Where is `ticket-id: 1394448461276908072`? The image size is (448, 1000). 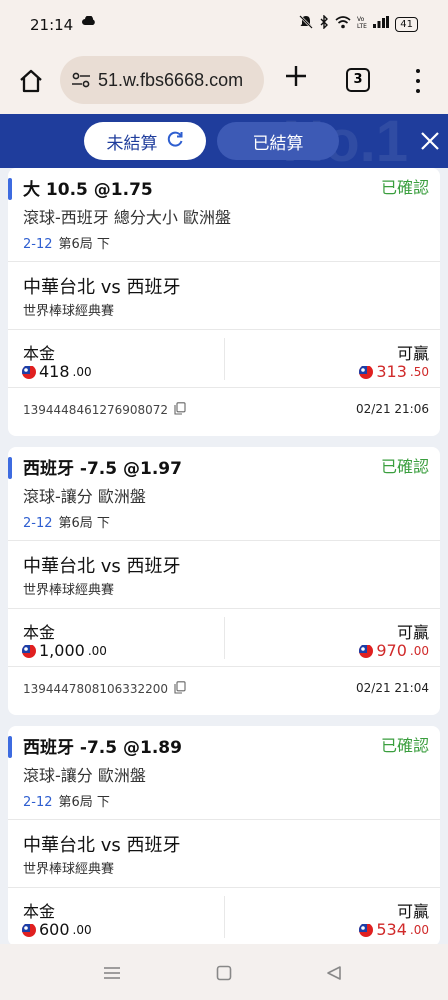
ticket-id: 1394448461276908072 is located at coordinates (104, 410).